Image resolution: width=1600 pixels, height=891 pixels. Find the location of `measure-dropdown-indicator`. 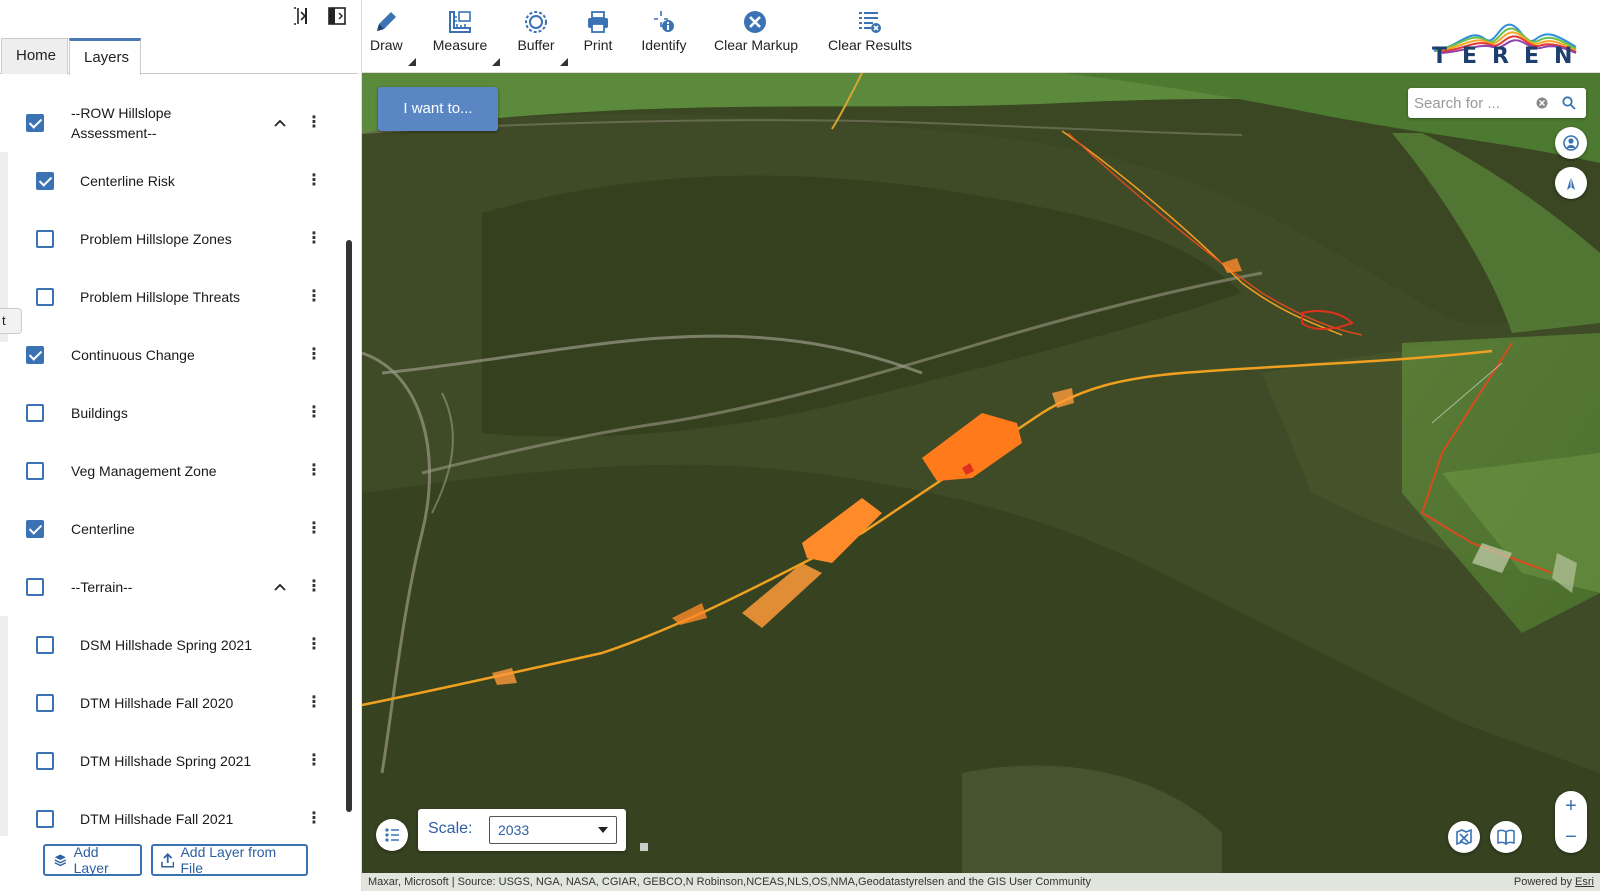

measure-dropdown-indicator is located at coordinates (496, 62).